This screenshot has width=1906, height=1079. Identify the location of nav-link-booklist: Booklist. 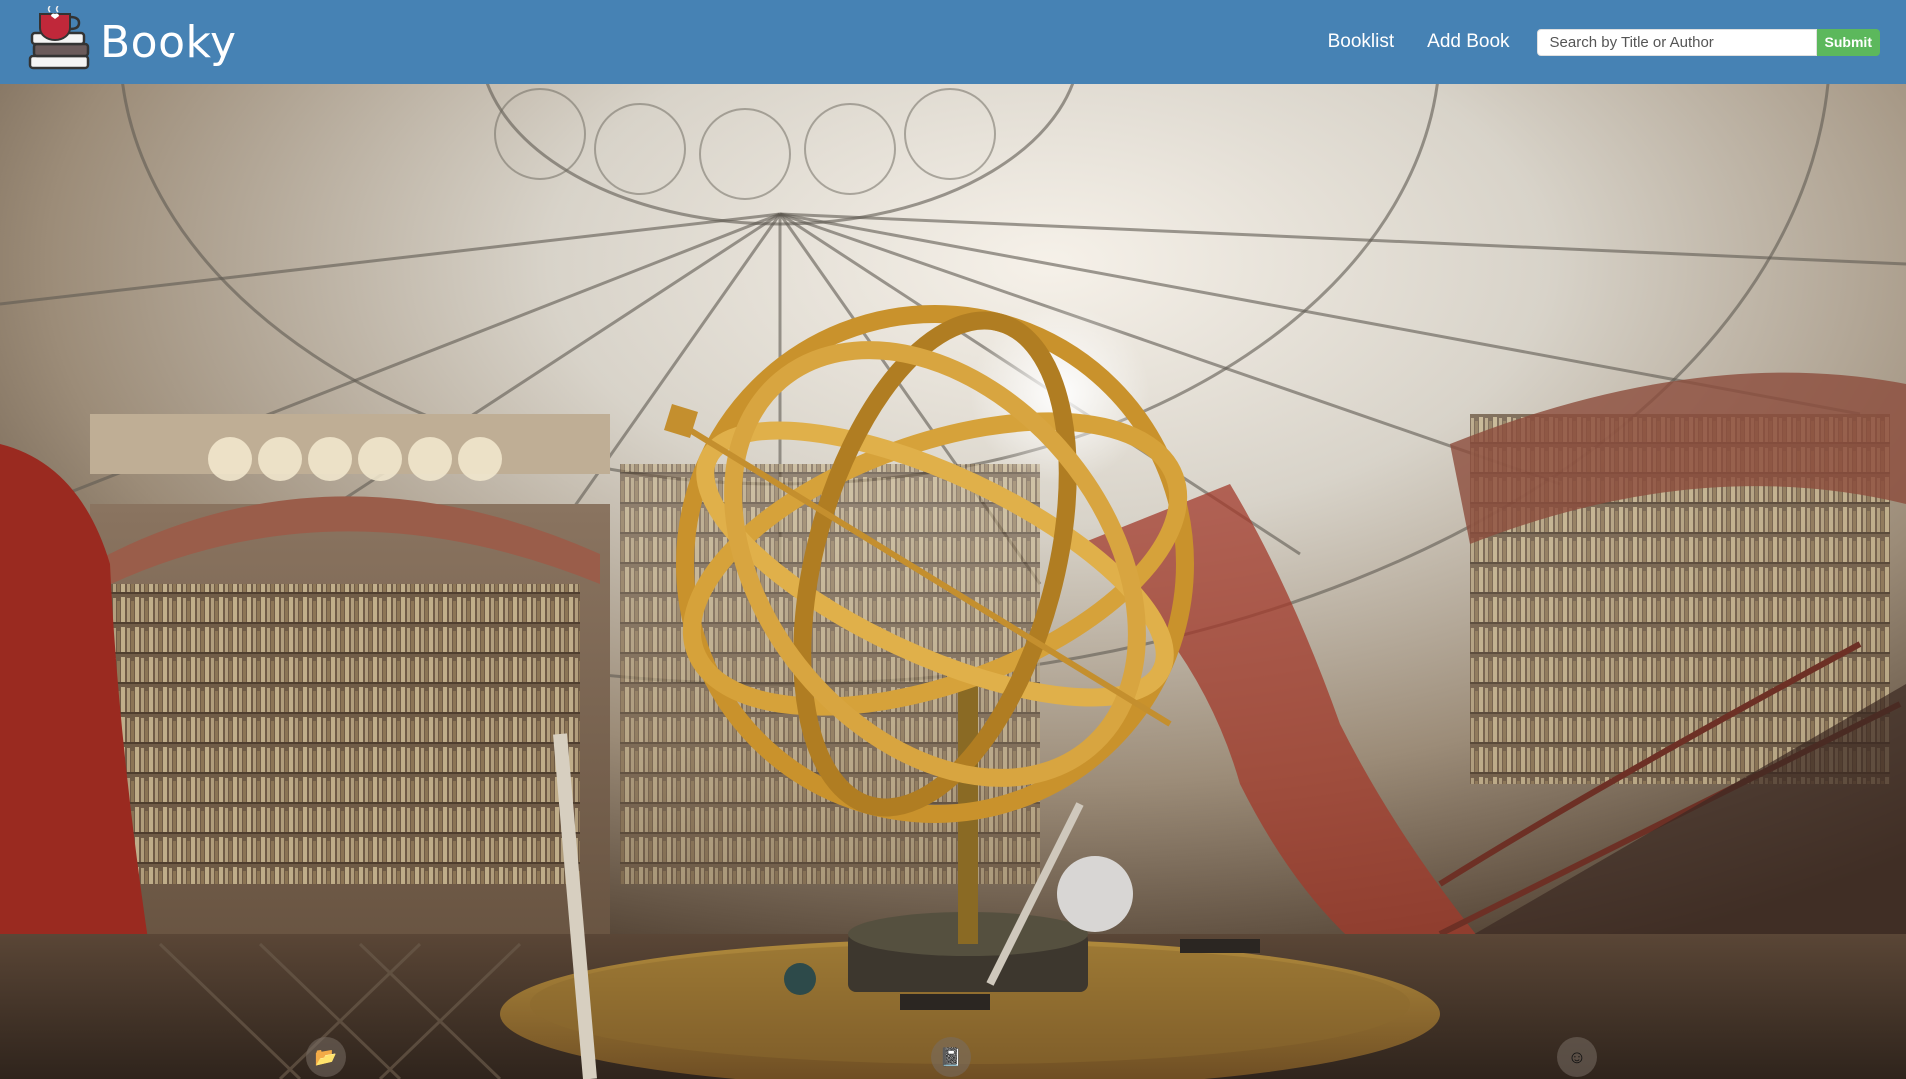
(1361, 42).